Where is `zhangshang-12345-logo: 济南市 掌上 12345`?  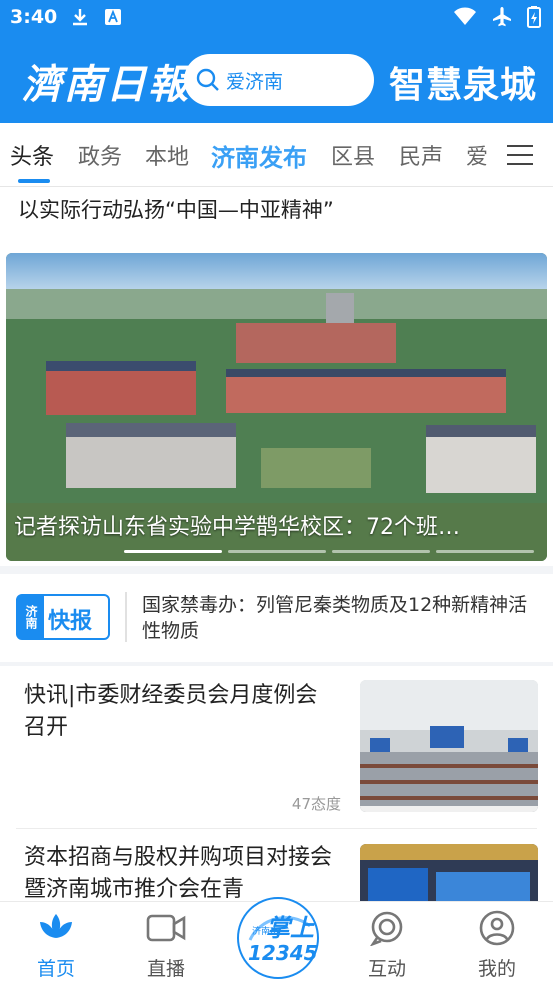
zhangshang-12345-logo: 济南市 掌上 12345 is located at coordinates (278, 938).